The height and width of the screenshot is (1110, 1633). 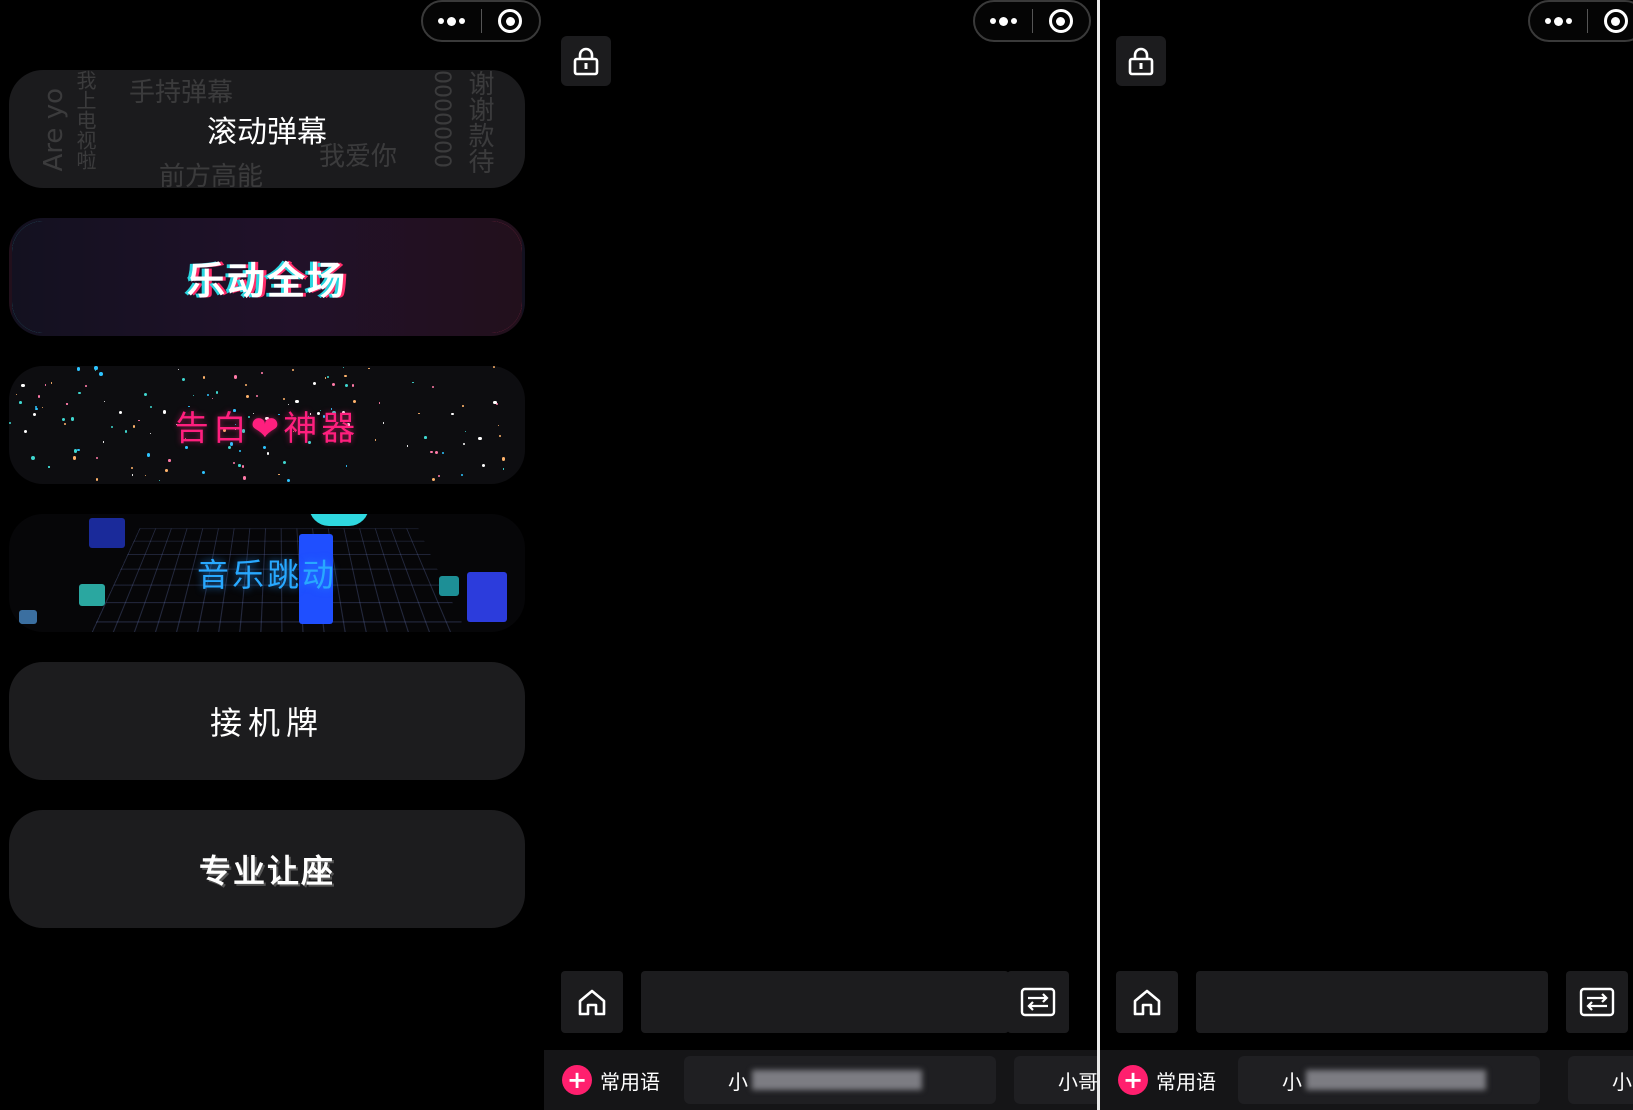 What do you see at coordinates (358, 157) in the screenshot?
I see `danmu-bg-text: 我爱你` at bounding box center [358, 157].